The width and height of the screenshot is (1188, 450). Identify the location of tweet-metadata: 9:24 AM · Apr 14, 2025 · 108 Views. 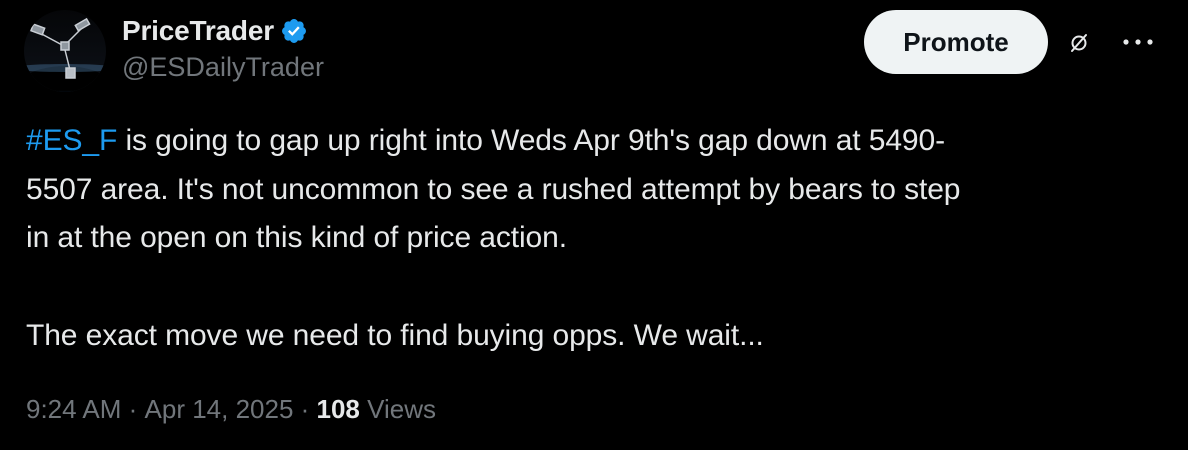
(231, 409).